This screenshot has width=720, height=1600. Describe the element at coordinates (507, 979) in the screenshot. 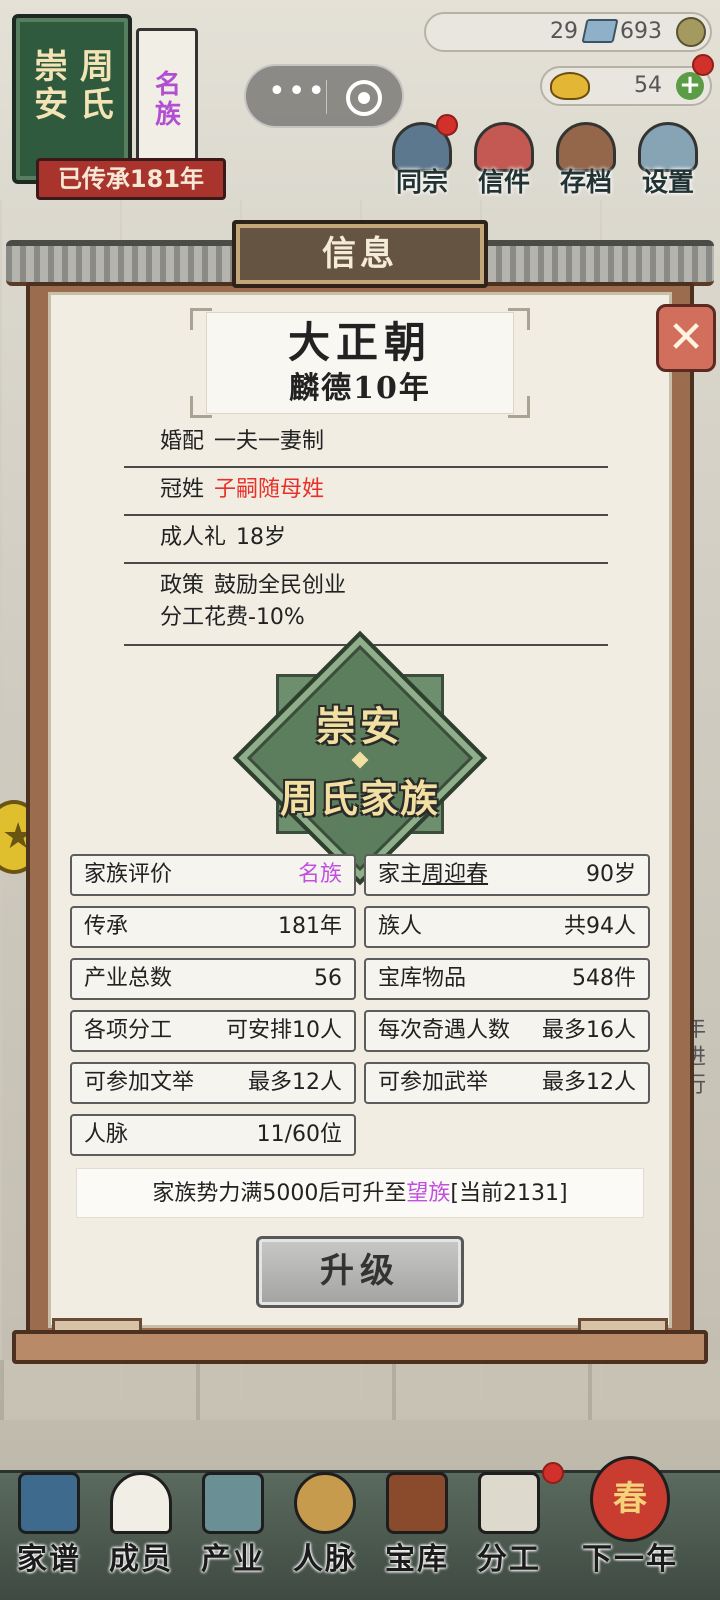

I see `stat-treasury: 宝库物品 548件` at that location.